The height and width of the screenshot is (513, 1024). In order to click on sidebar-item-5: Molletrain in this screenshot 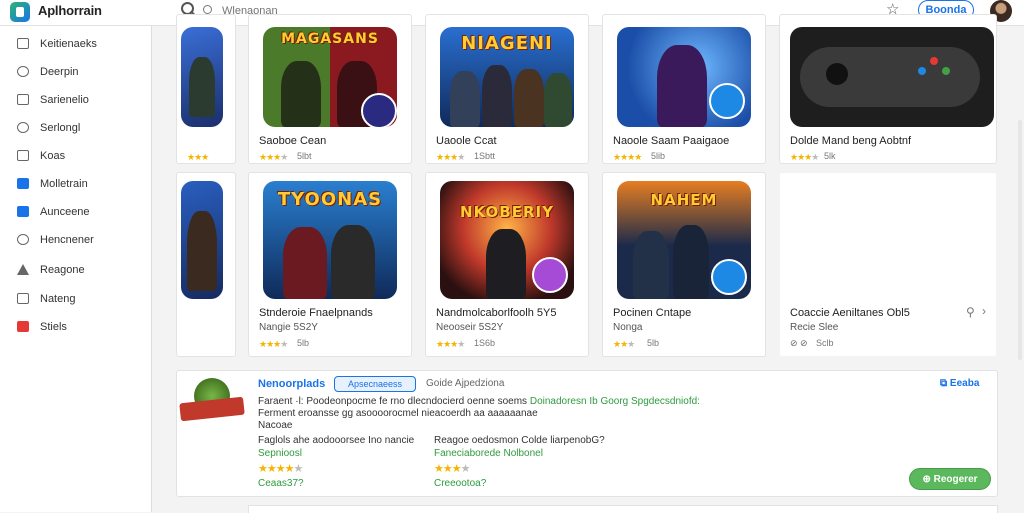, I will do `click(76, 185)`.